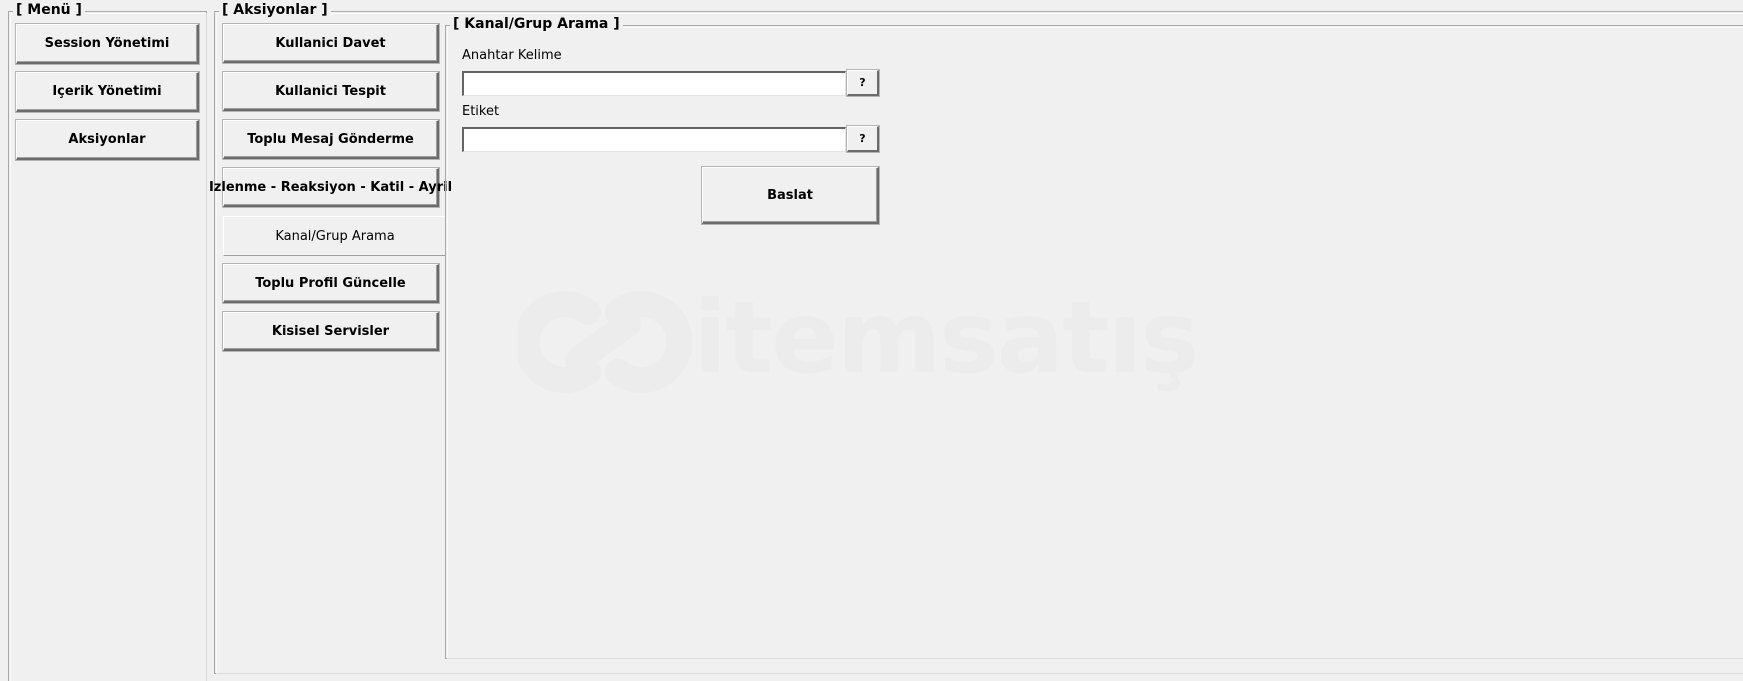 The image size is (1743, 681). What do you see at coordinates (331, 283) in the screenshot?
I see `tab-bulk-profile-update: Toplu Profil Güncelle` at bounding box center [331, 283].